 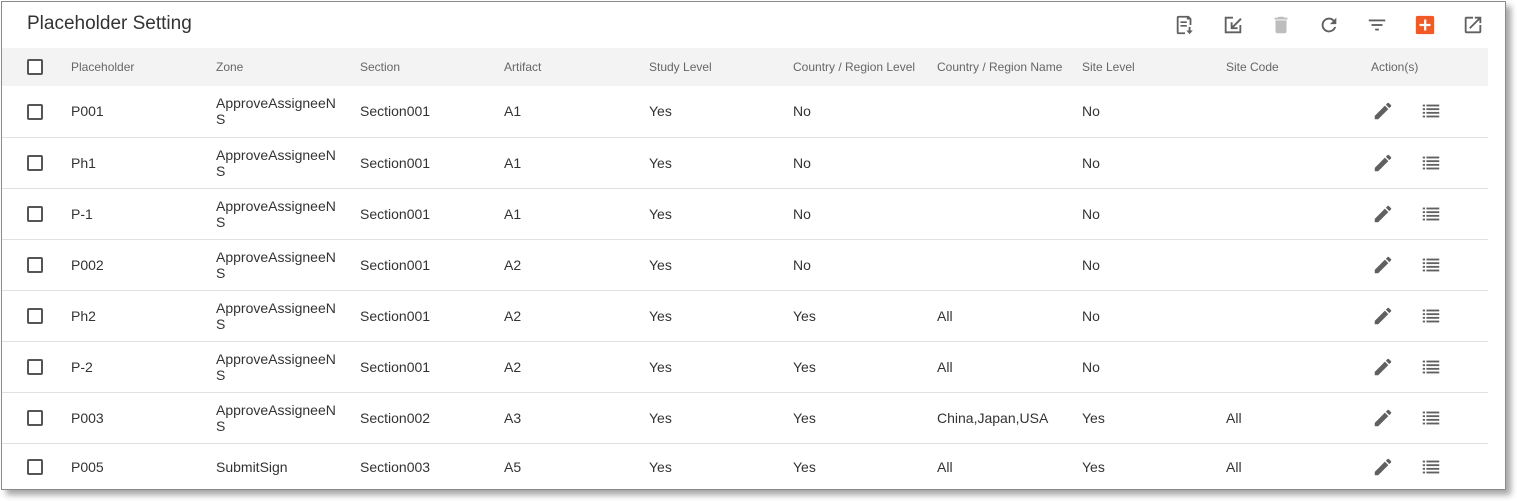 I want to click on export-list-icon, so click(x=1184, y=25).